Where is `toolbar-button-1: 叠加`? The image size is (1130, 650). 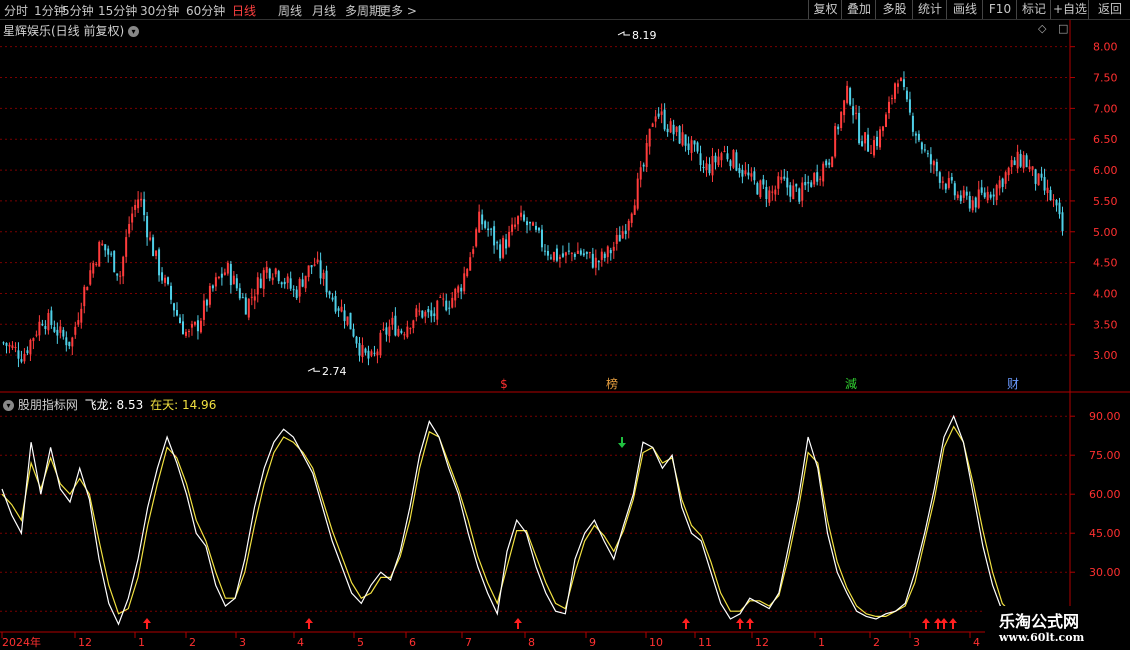
toolbar-button-1: 叠加 is located at coordinates (858, 9).